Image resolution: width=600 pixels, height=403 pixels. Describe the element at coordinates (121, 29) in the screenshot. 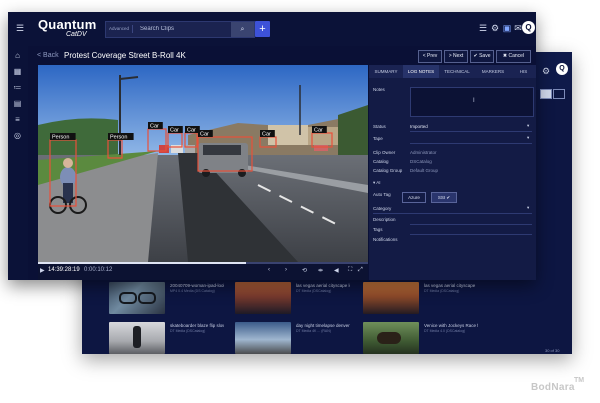

I see `advanced-search-toggle: Advanced` at that location.